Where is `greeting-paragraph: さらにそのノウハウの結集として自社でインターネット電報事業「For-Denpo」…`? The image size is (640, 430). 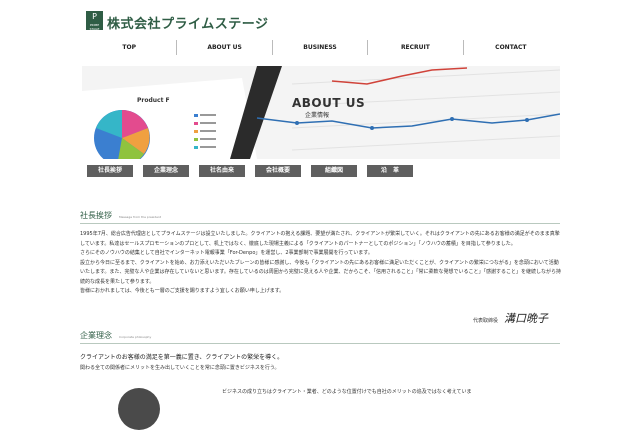
greeting-paragraph: さらにそのノウハウの結集として自社でインターネット電報事業「For-Denpo」… is located at coordinates (226, 253).